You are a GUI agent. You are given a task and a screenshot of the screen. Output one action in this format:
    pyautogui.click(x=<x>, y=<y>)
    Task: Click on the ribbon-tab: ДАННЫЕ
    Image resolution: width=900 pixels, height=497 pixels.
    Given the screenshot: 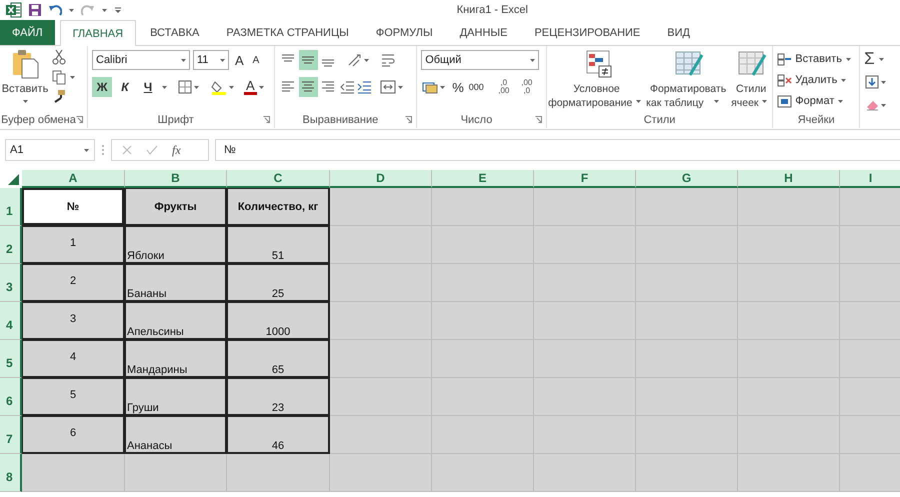 What is the action you would take?
    pyautogui.click(x=483, y=32)
    